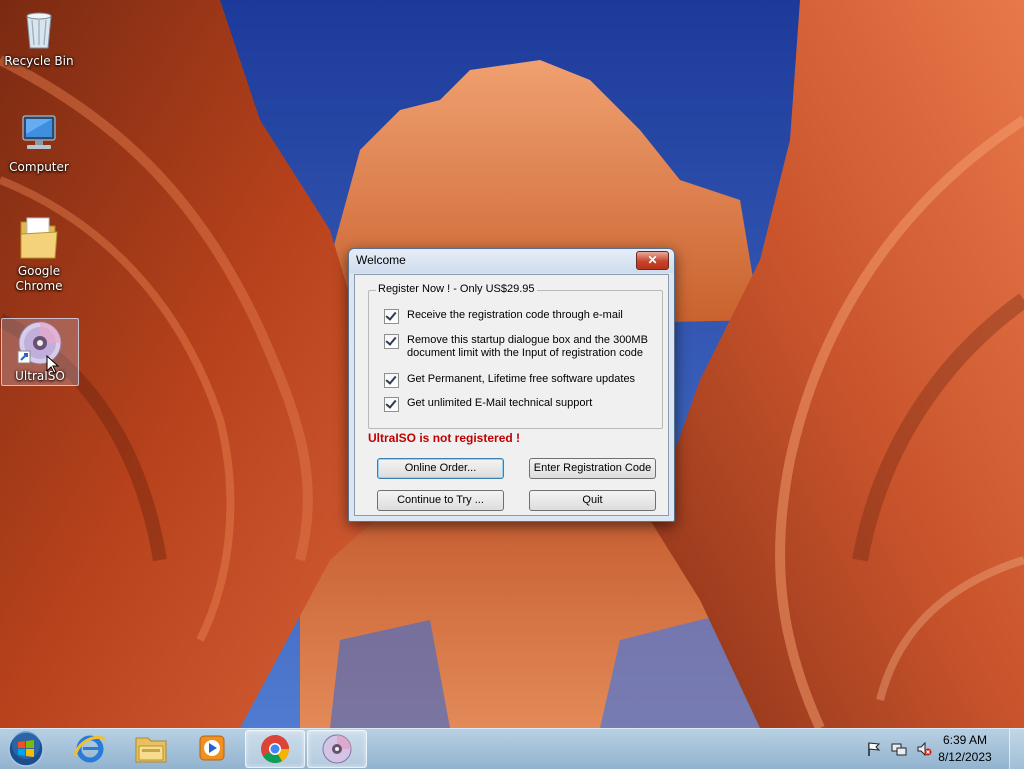 The image size is (1024, 772). I want to click on network-icon, so click(899, 749).